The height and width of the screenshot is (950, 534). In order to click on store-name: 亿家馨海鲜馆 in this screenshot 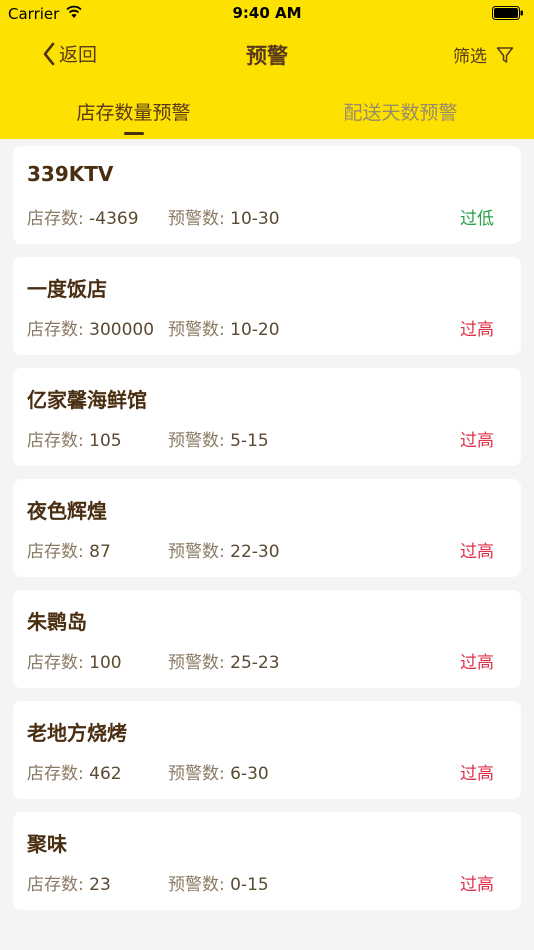, I will do `click(87, 400)`.